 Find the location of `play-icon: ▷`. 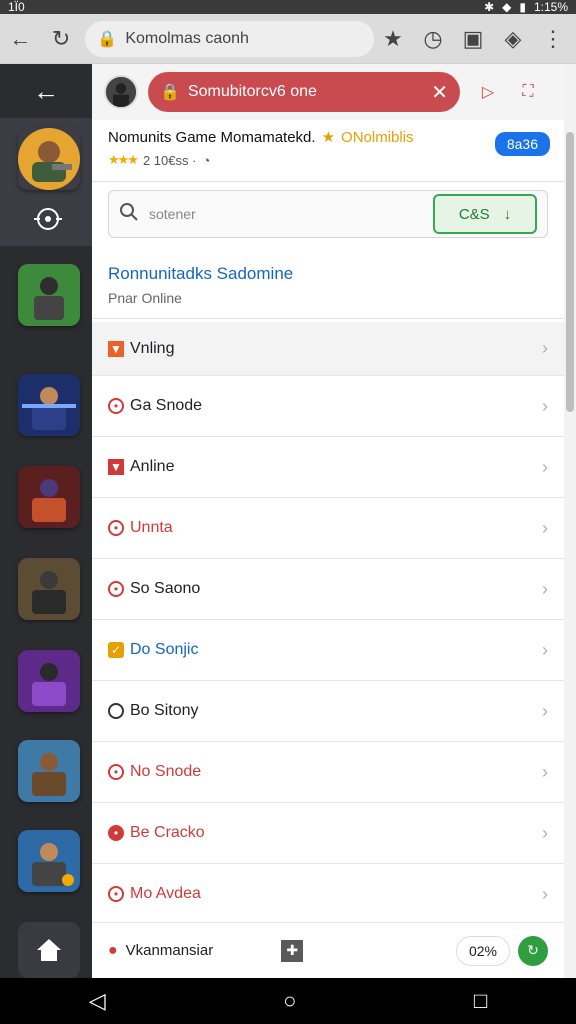

play-icon: ▷ is located at coordinates (488, 92).